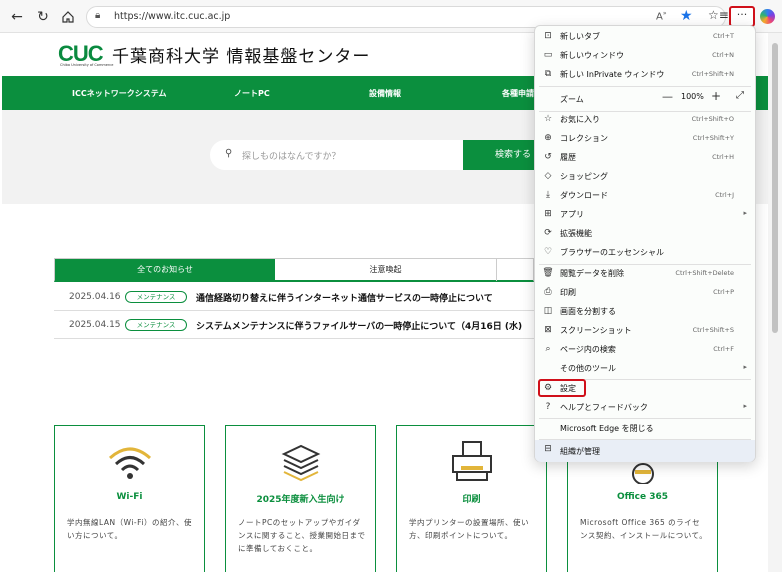 The height and width of the screenshot is (572, 782). What do you see at coordinates (548, 292) in the screenshot?
I see `print-icon: ⎙` at bounding box center [548, 292].